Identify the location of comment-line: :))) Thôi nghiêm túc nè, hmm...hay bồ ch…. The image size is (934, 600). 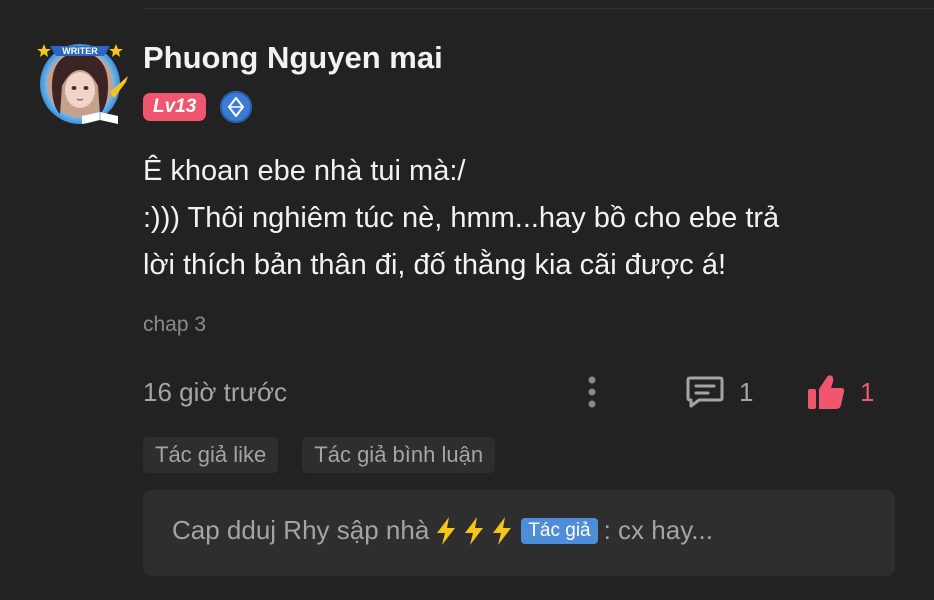
(461, 218).